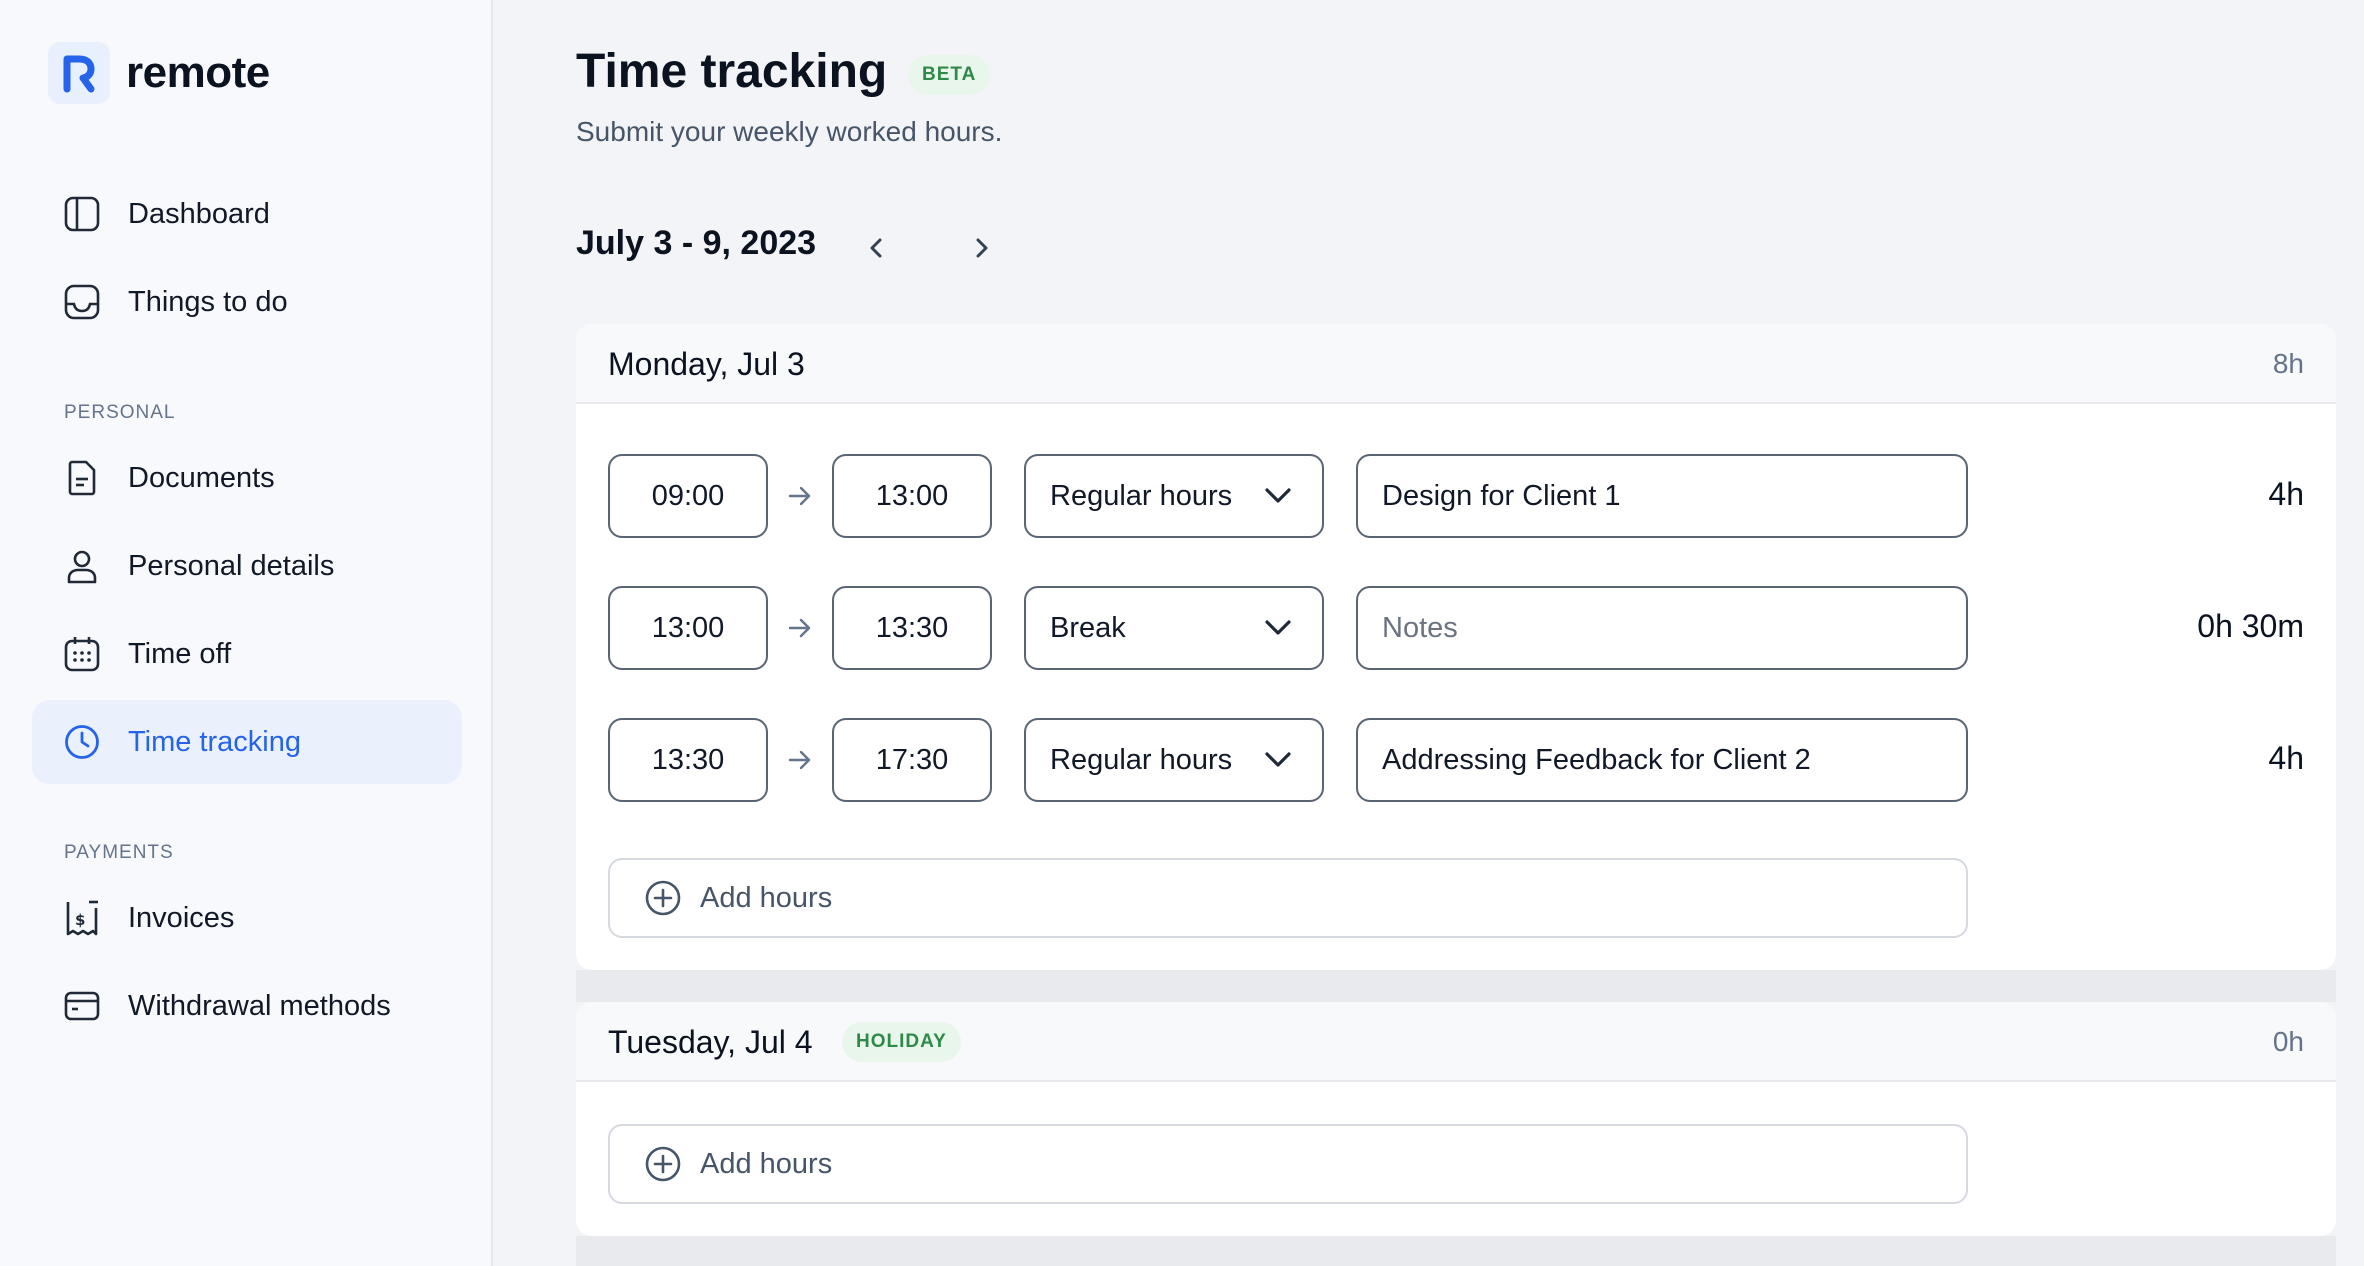 The height and width of the screenshot is (1266, 2364). Describe the element at coordinates (82, 302) in the screenshot. I see `inbox-icon` at that location.